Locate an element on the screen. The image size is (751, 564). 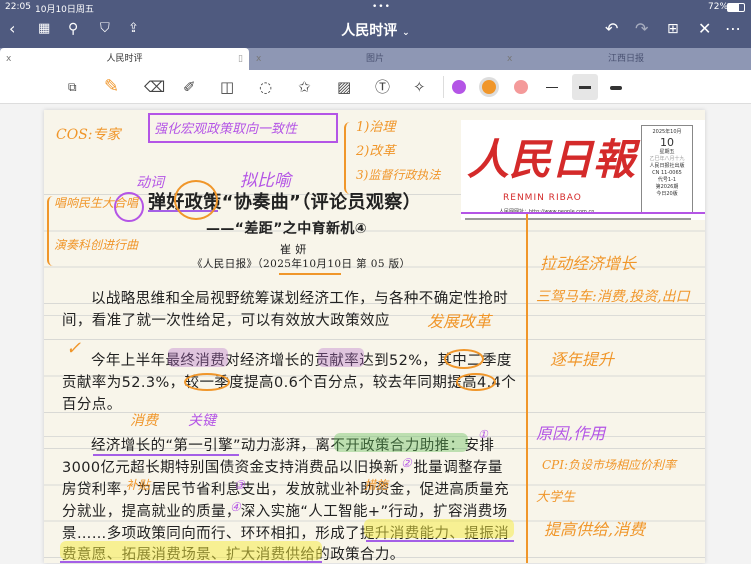
battery-percent: 72% is located at coordinates (718, 7).